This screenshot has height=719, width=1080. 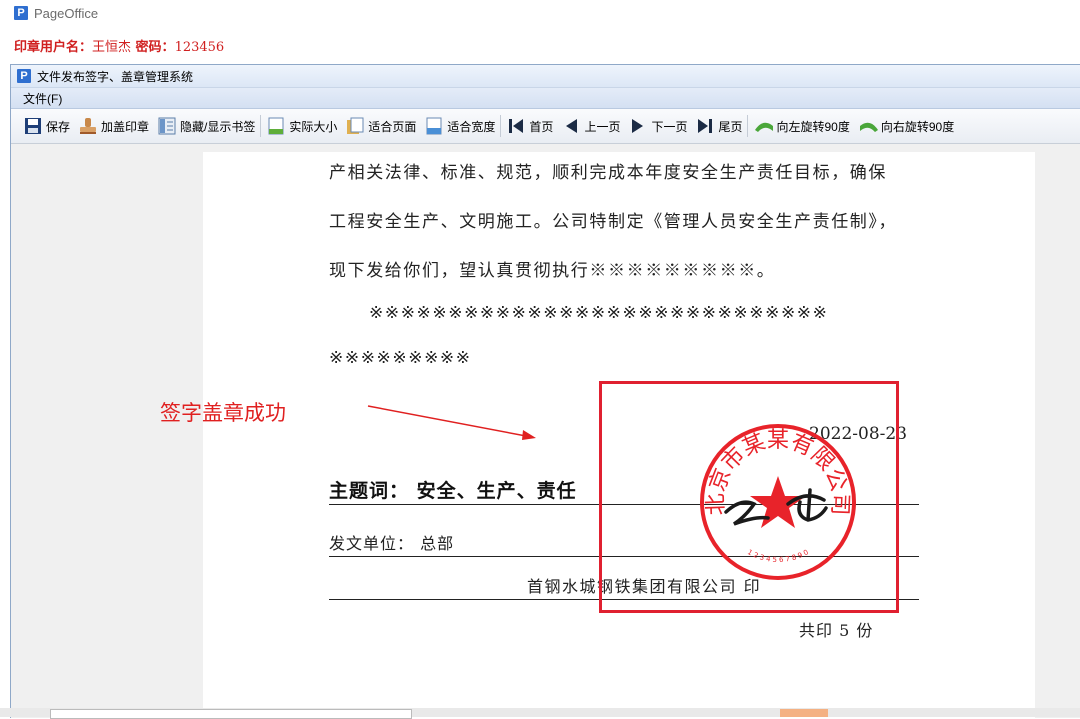 I want to click on bottom-input, so click(x=231, y=714).